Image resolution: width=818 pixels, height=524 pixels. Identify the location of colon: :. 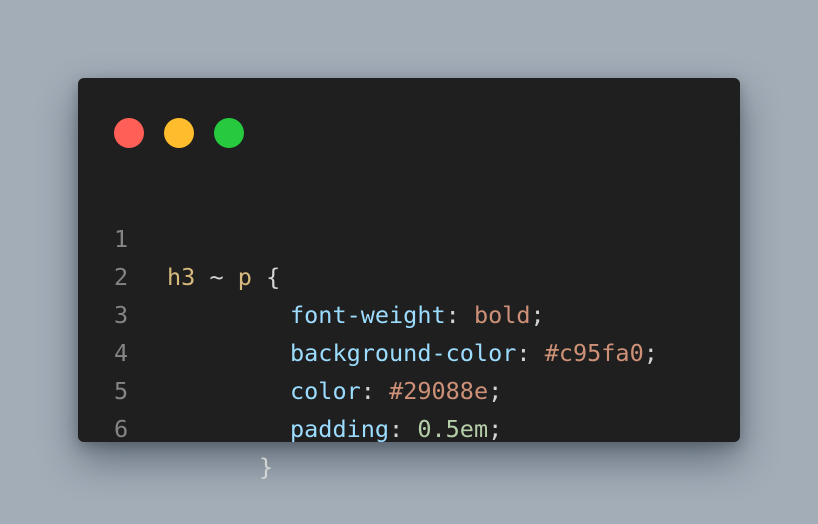
(396, 429).